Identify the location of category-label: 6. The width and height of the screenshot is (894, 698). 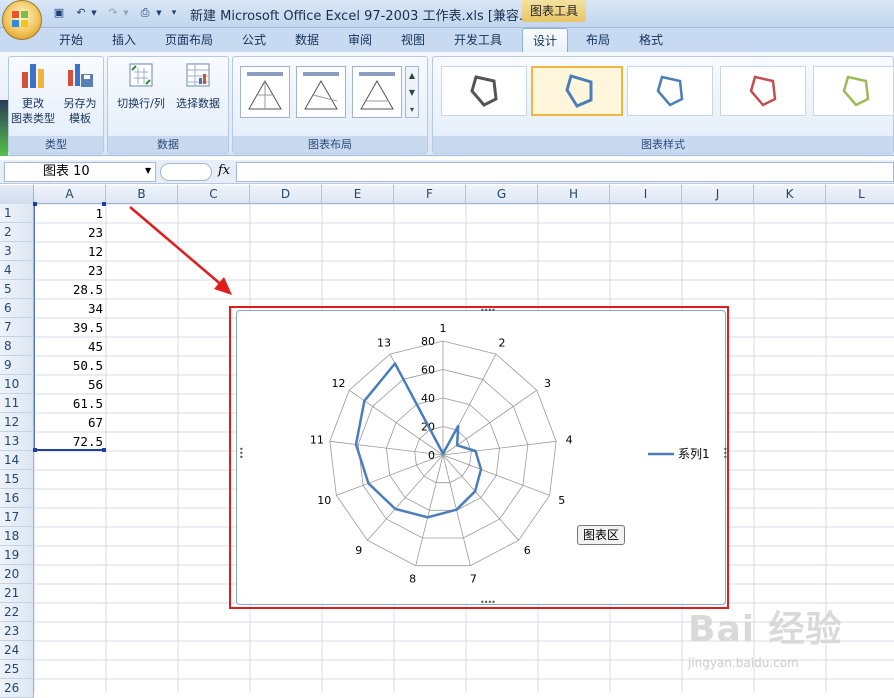
(527, 550).